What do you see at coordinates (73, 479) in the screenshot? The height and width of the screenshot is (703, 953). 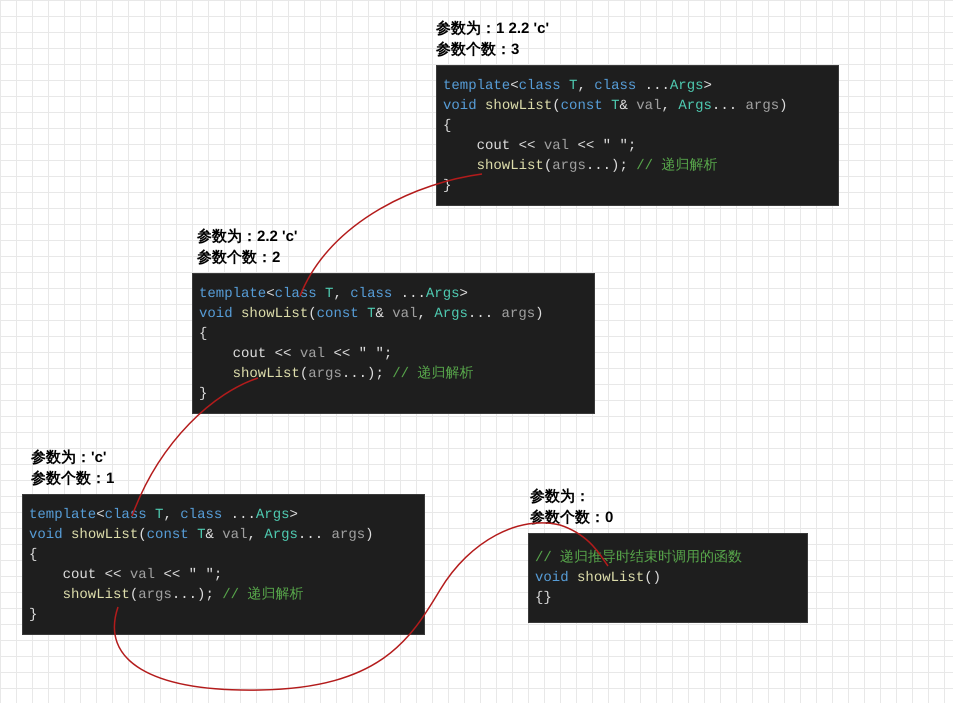 I see `count-label: 参数个数：1` at bounding box center [73, 479].